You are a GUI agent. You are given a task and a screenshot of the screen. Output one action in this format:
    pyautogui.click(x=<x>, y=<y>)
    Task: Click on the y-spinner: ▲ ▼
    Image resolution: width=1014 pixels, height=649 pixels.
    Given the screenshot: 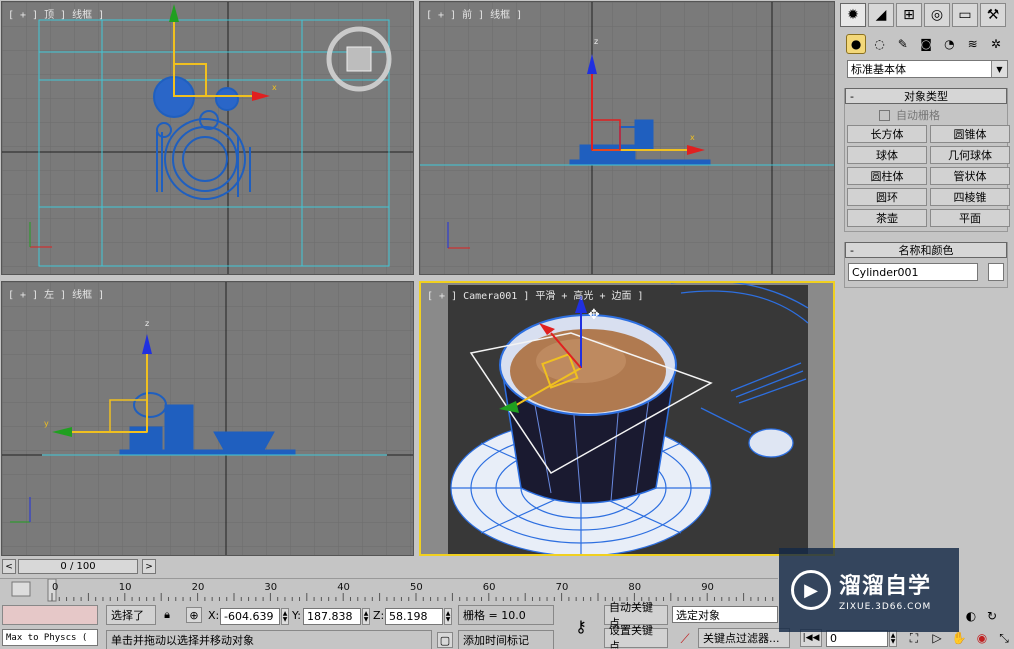 What is the action you would take?
    pyautogui.click(x=366, y=616)
    